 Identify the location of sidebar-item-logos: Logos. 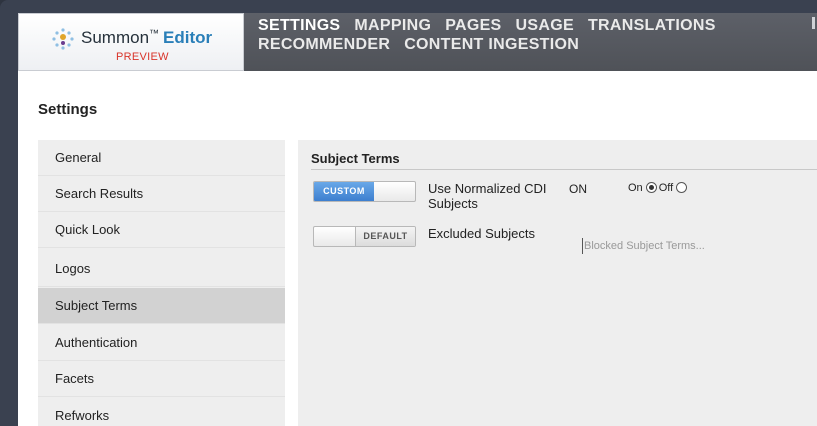
(161, 269).